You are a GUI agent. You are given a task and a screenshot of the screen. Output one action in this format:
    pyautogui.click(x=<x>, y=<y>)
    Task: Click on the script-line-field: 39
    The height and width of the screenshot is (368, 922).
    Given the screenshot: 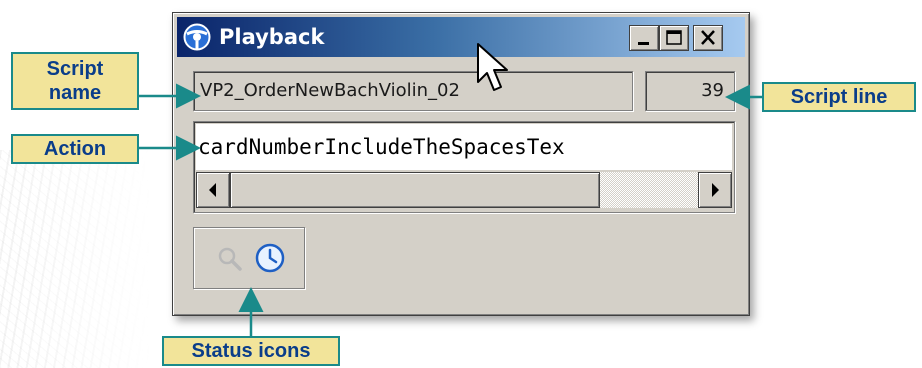 What is the action you would take?
    pyautogui.click(x=690, y=91)
    